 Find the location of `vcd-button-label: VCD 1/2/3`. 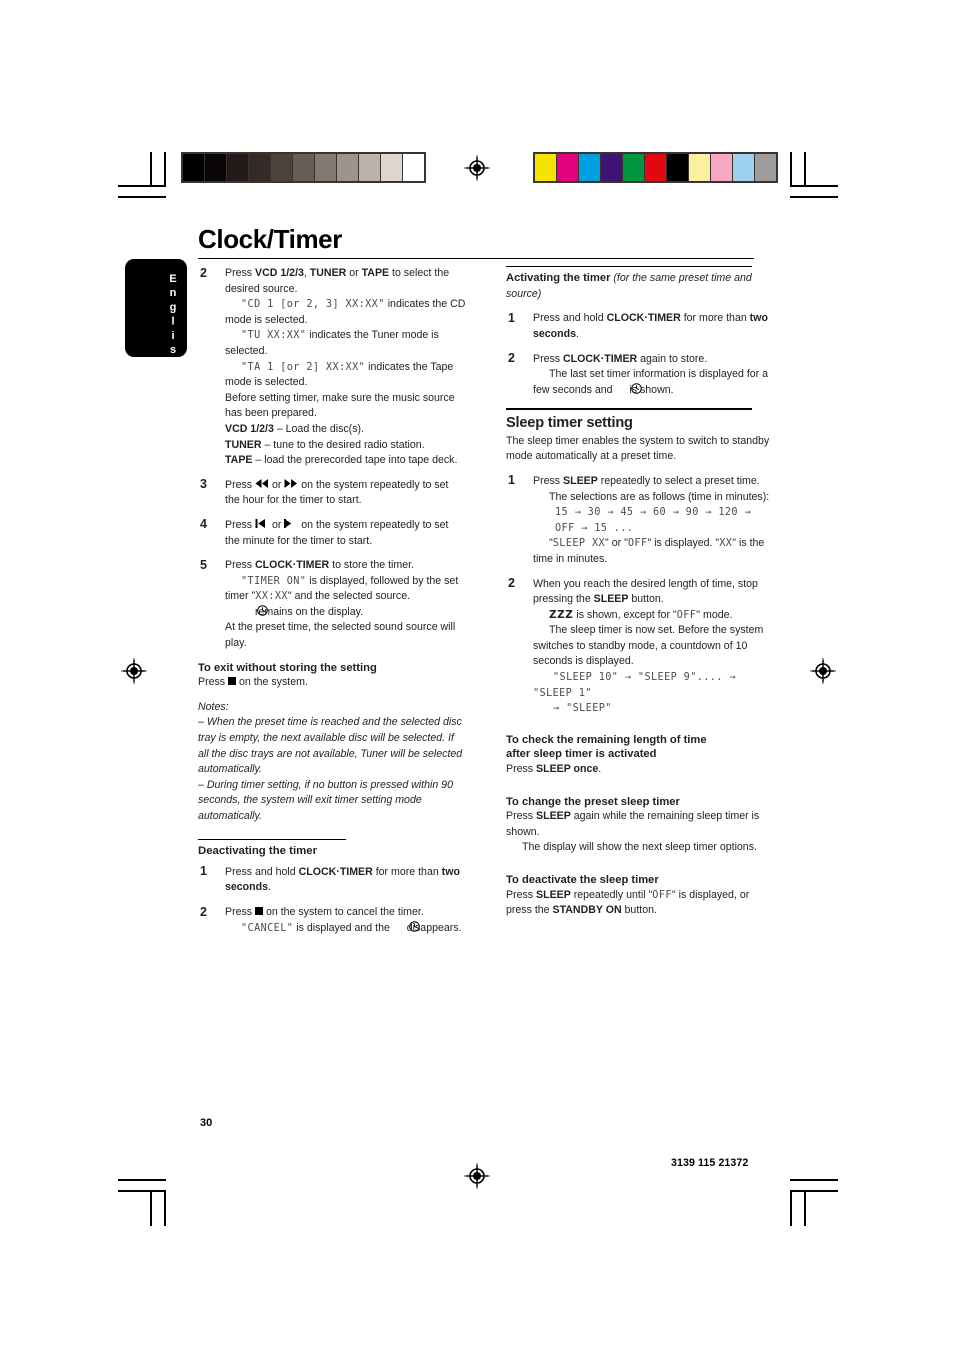

vcd-button-label: VCD 1/2/3 is located at coordinates (279, 273).